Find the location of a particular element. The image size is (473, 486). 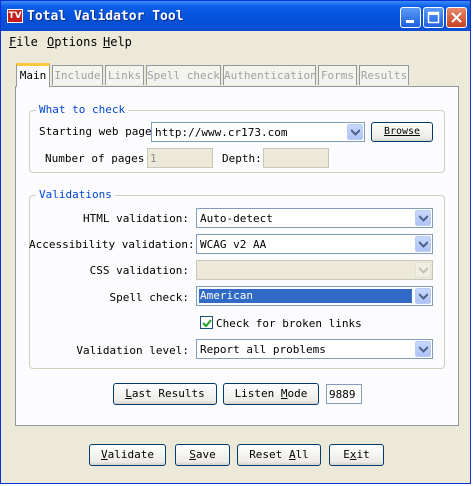

tab-results: Results is located at coordinates (384, 75).